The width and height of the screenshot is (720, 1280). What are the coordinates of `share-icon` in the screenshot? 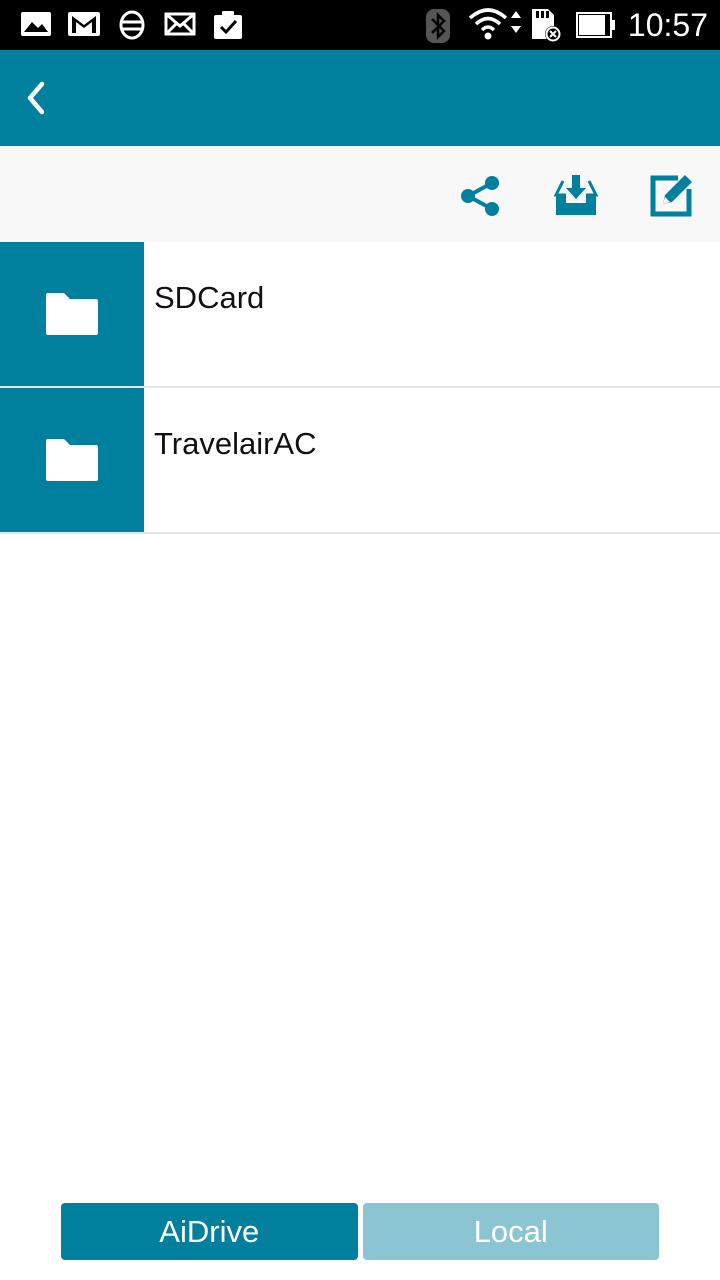 It's located at (480, 196).